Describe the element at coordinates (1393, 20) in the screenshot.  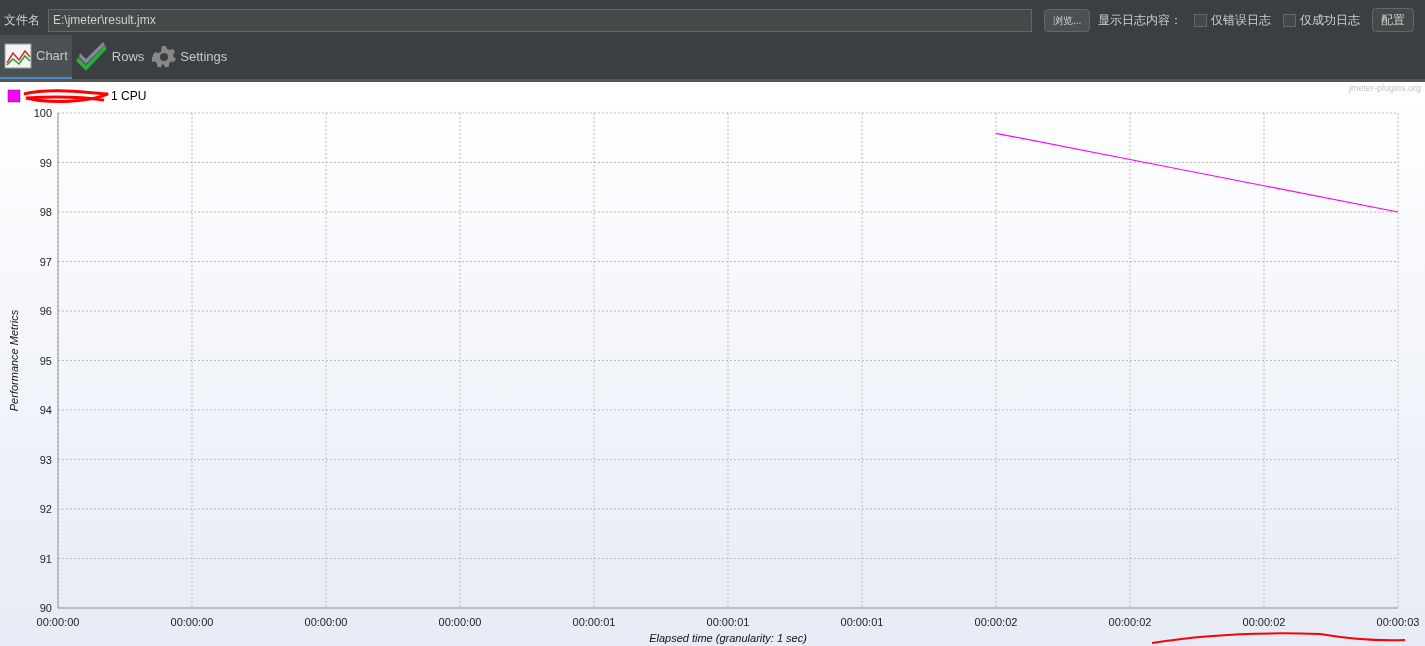
I see `config-button: 配置` at that location.